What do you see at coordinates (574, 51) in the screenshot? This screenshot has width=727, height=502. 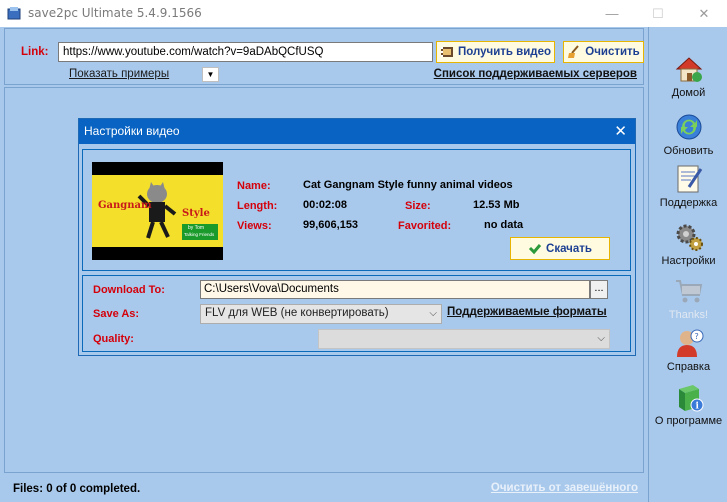 I see `broom-icon` at bounding box center [574, 51].